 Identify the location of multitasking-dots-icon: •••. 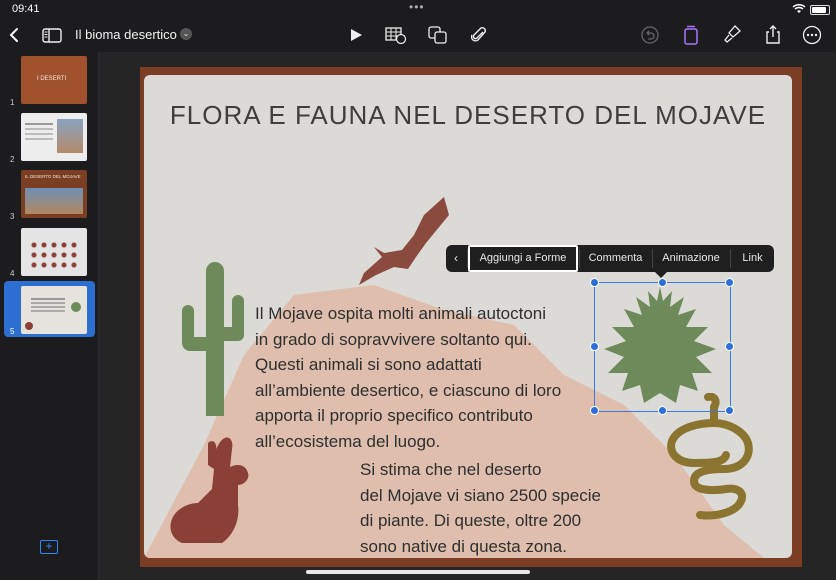
(417, 7).